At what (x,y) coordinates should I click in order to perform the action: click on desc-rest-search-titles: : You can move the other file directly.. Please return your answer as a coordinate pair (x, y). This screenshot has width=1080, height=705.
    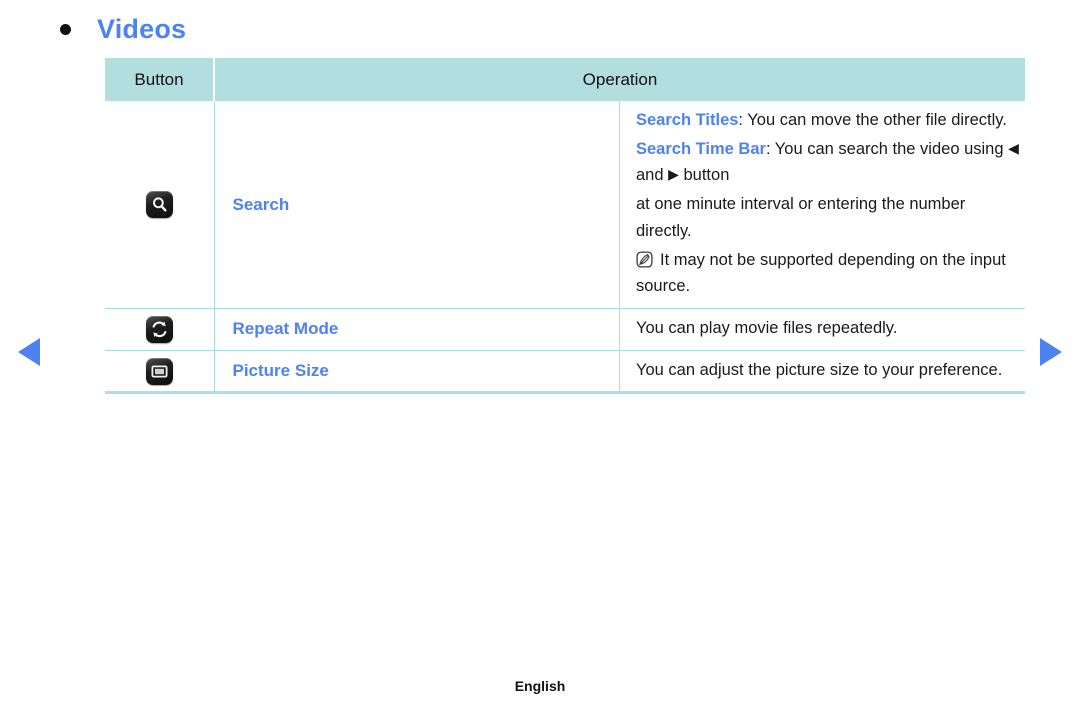
    Looking at the image, I should click on (872, 120).